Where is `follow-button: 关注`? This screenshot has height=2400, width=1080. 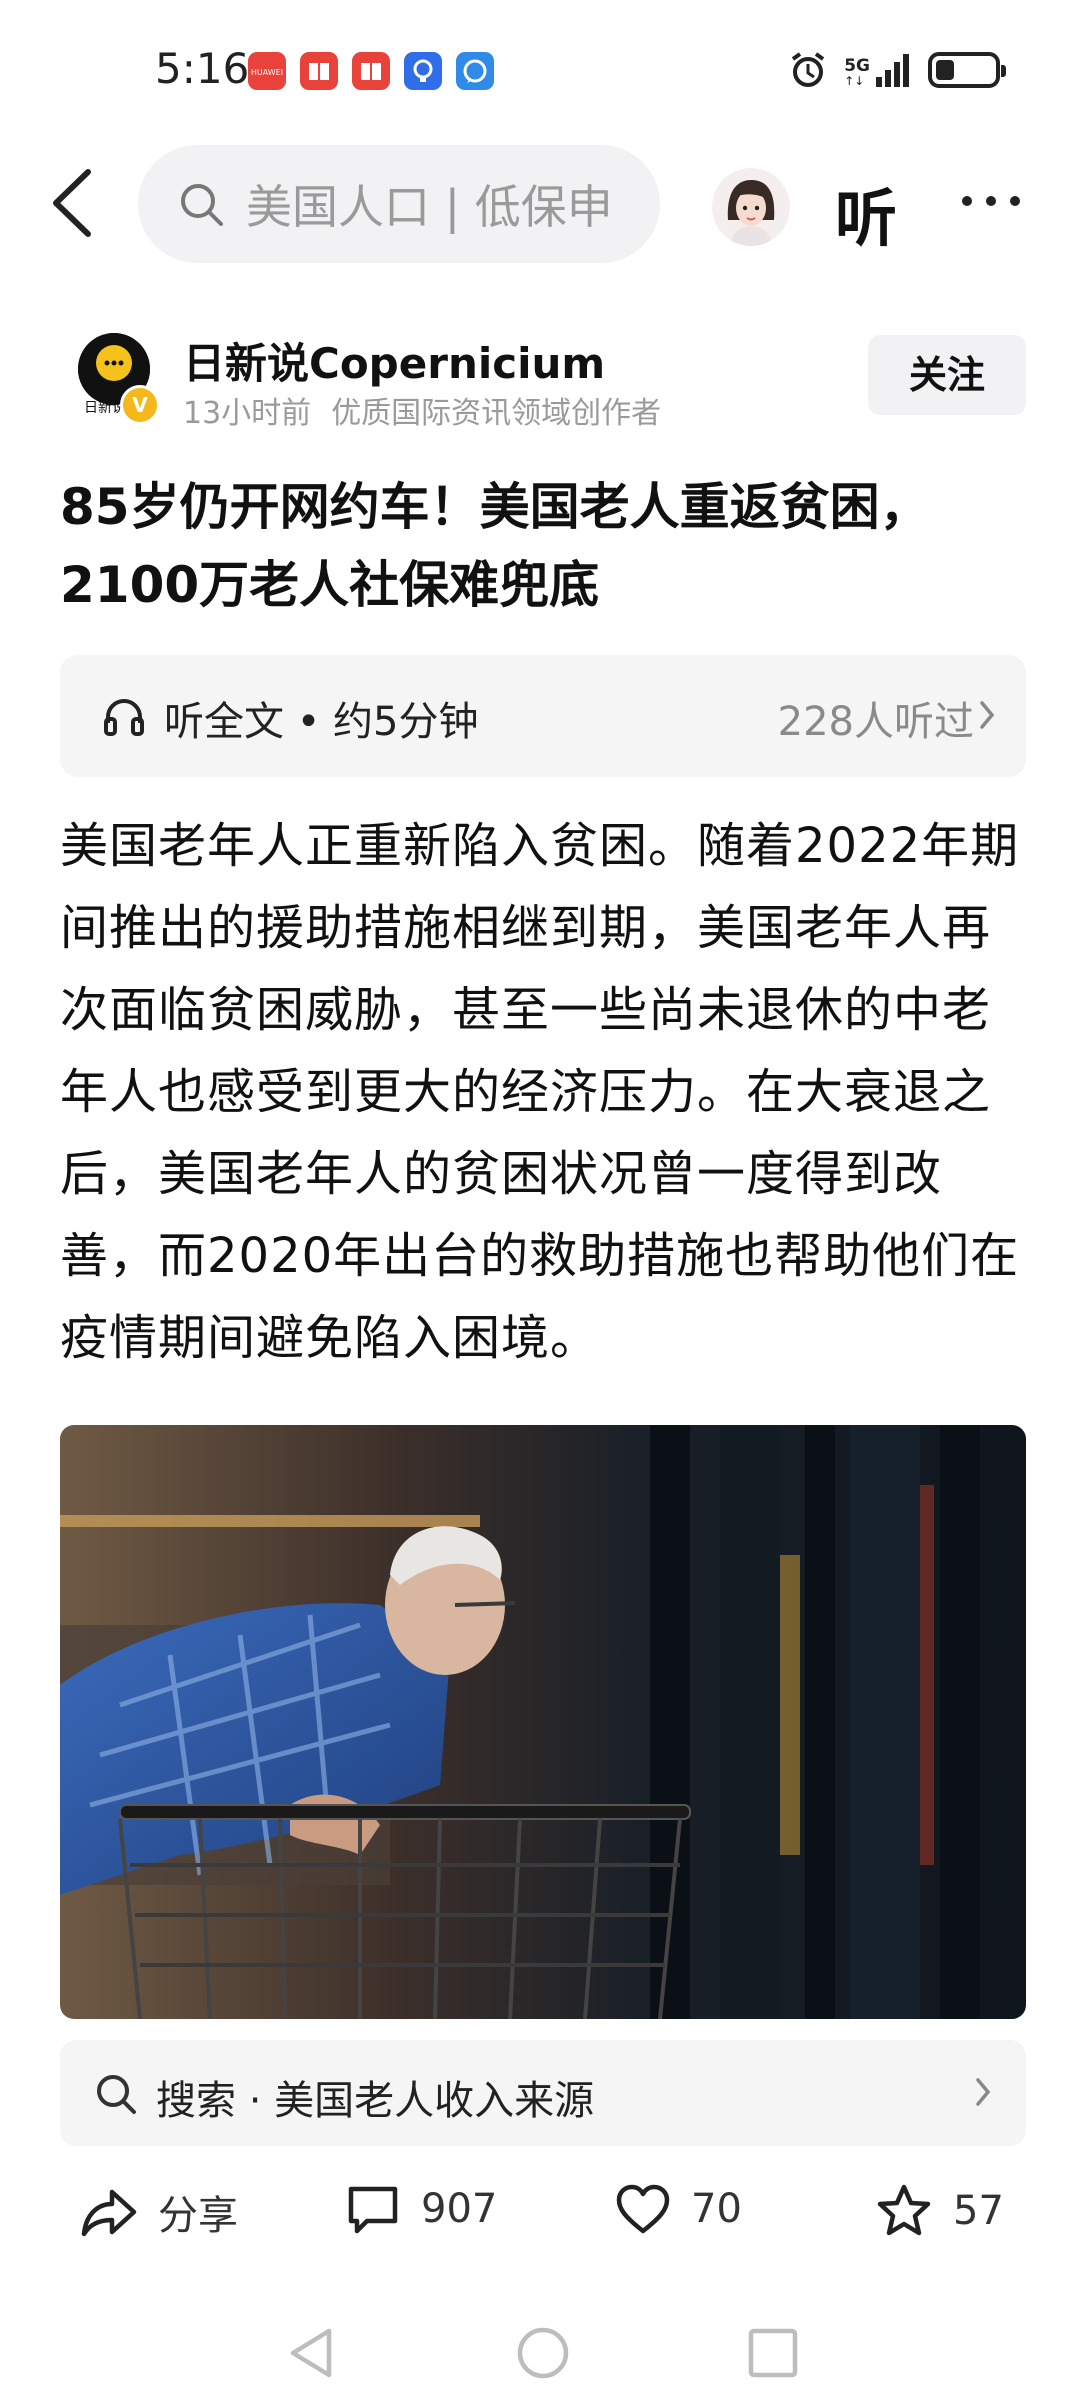
follow-button: 关注 is located at coordinates (947, 375).